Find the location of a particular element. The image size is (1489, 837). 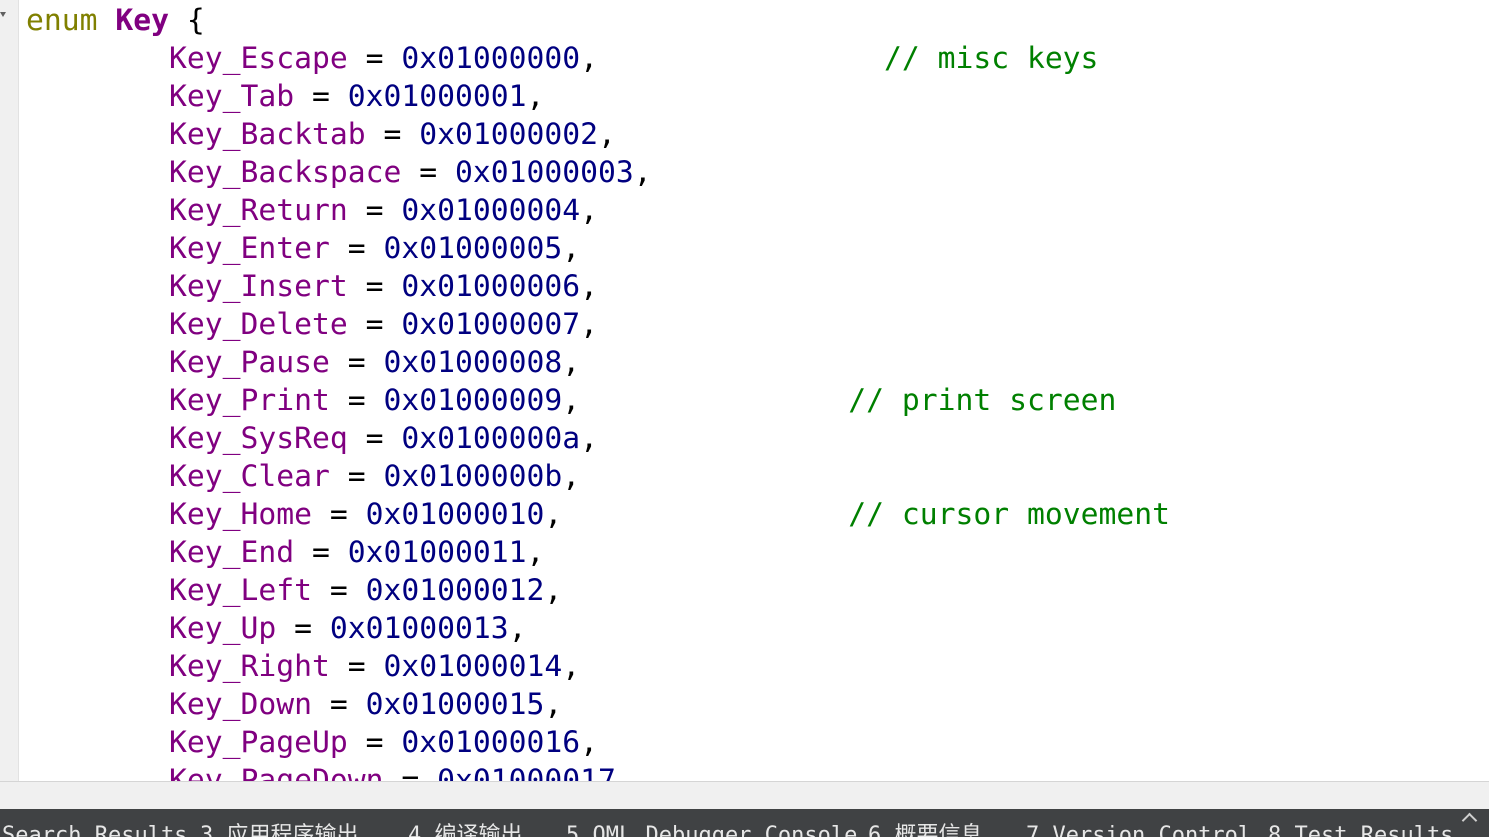

chevron-up-icon is located at coordinates (1469, 820).